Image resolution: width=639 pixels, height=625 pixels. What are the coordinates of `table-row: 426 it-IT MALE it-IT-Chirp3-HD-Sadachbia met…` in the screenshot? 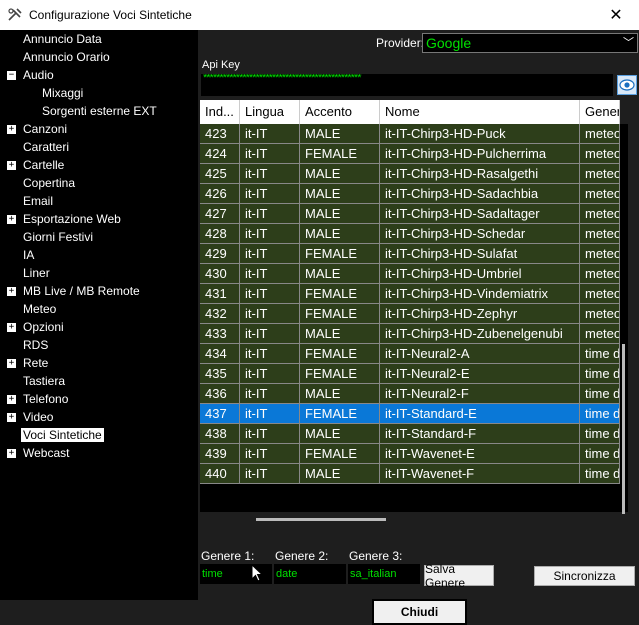 It's located at (410, 194).